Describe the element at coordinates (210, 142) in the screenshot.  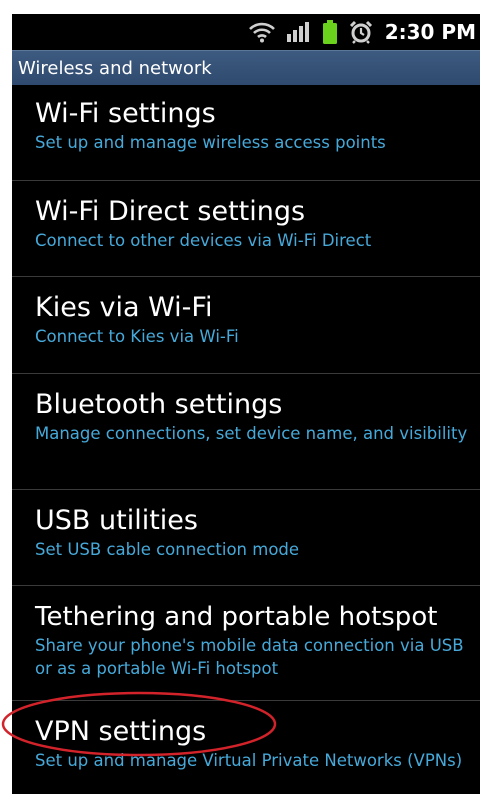
I see `item-subtitle: Set up and manage wireless access points` at that location.